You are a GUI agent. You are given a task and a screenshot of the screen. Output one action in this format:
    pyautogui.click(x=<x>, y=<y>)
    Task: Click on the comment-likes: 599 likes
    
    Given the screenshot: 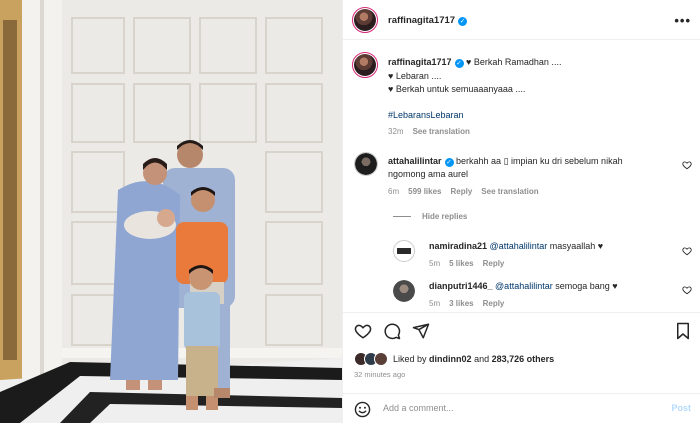 What is the action you would take?
    pyautogui.click(x=424, y=191)
    